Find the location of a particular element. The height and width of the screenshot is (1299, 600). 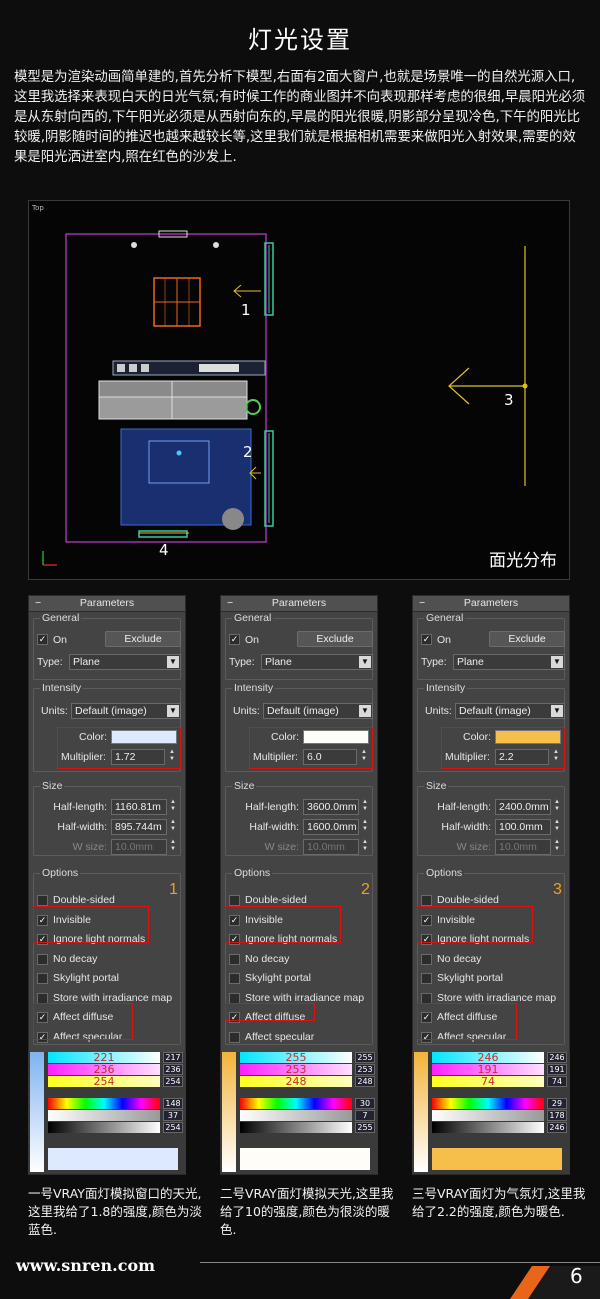

multiplier-input: 2.2 is located at coordinates (522, 757).